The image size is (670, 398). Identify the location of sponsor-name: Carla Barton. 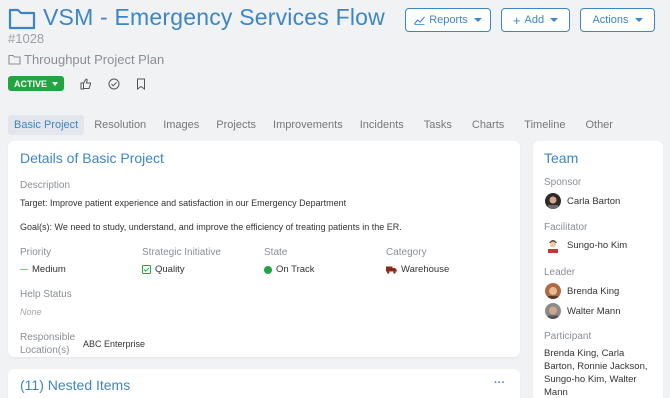
(594, 201).